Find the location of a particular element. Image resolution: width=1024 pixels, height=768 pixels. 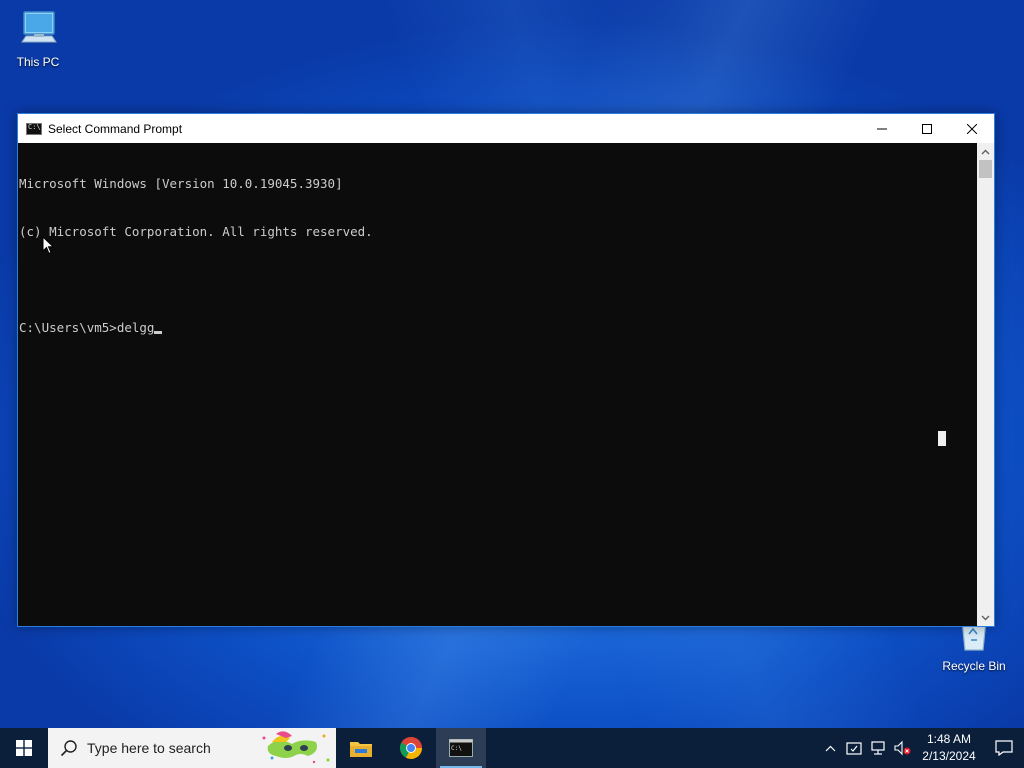

window-controls is located at coordinates (926, 128).